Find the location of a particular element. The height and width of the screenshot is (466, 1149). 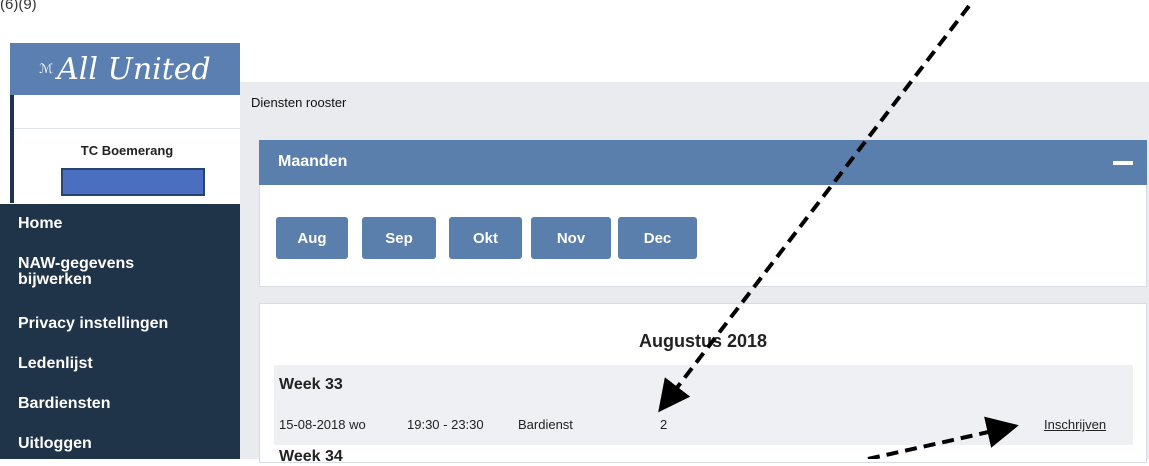

shift-time: 19:30 - 23:30 is located at coordinates (445, 424).